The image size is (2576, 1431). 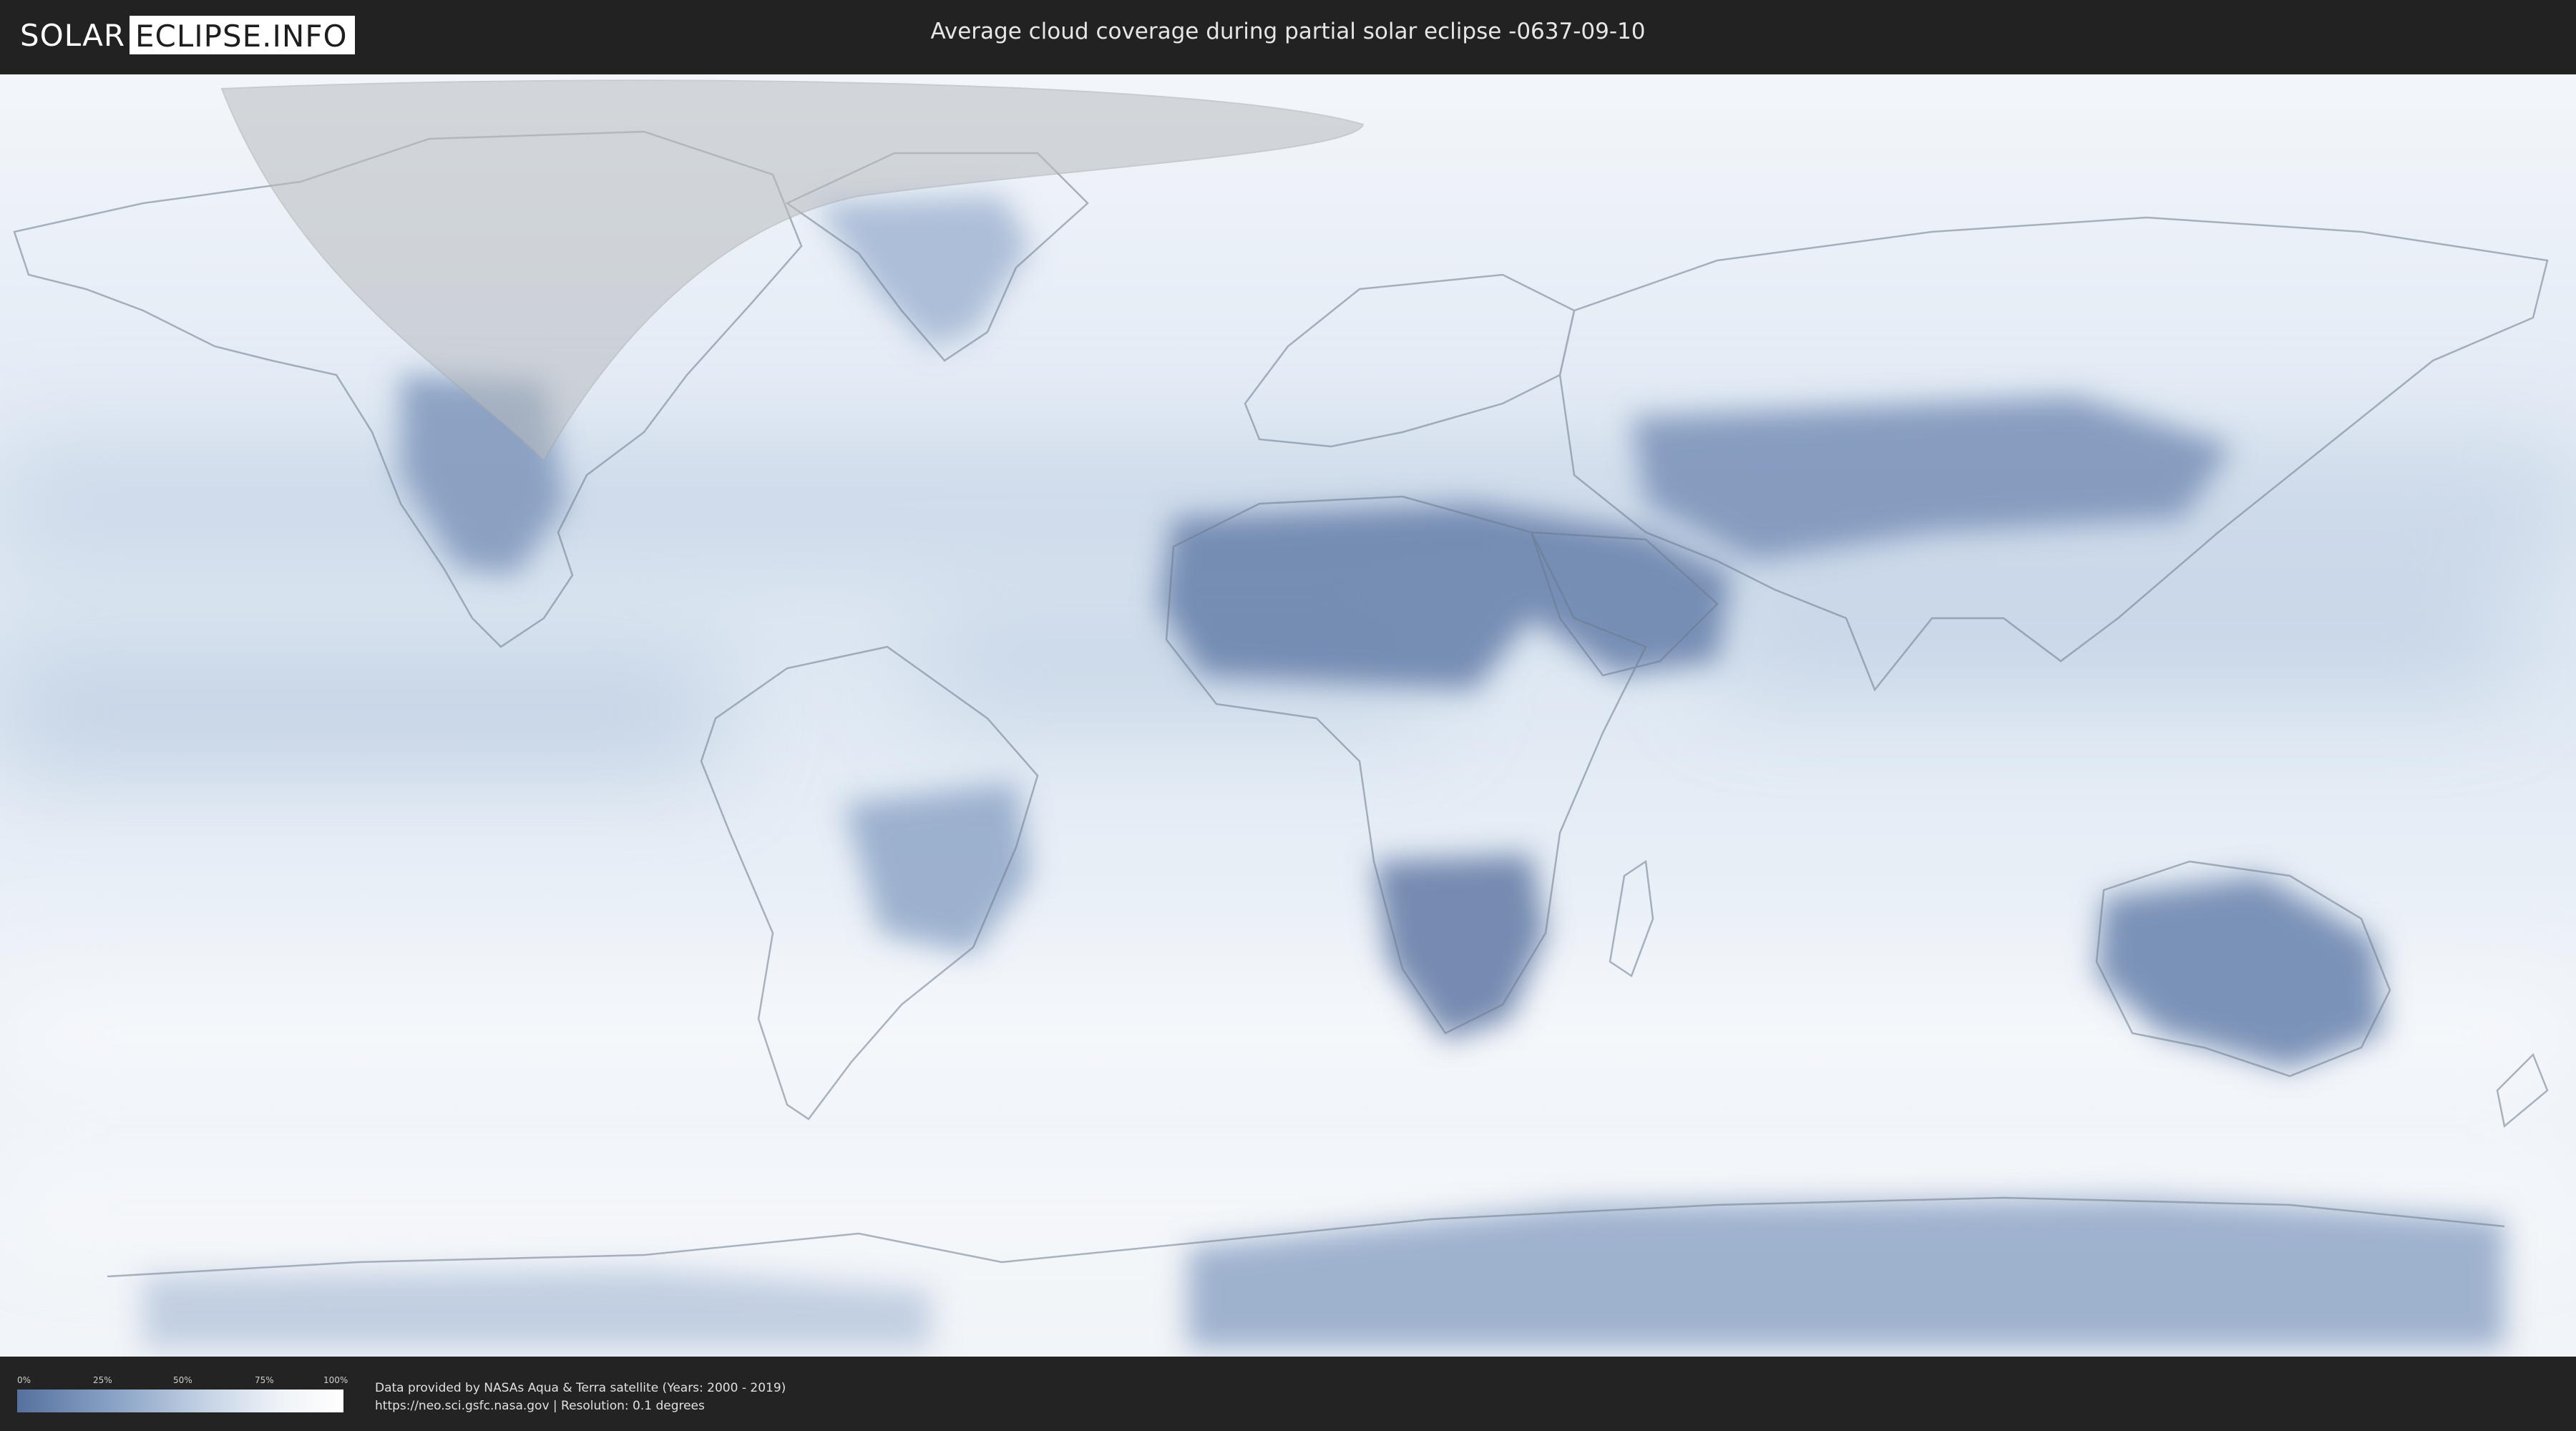 I want to click on legend-tick-50: 50%, so click(x=182, y=1380).